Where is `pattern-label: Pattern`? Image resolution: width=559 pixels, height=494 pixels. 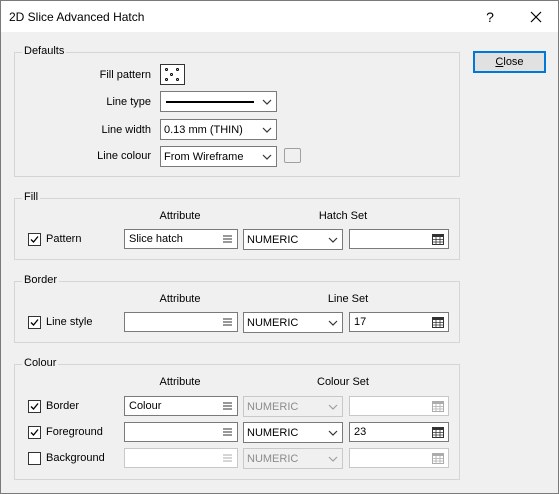 pattern-label: Pattern is located at coordinates (64, 239).